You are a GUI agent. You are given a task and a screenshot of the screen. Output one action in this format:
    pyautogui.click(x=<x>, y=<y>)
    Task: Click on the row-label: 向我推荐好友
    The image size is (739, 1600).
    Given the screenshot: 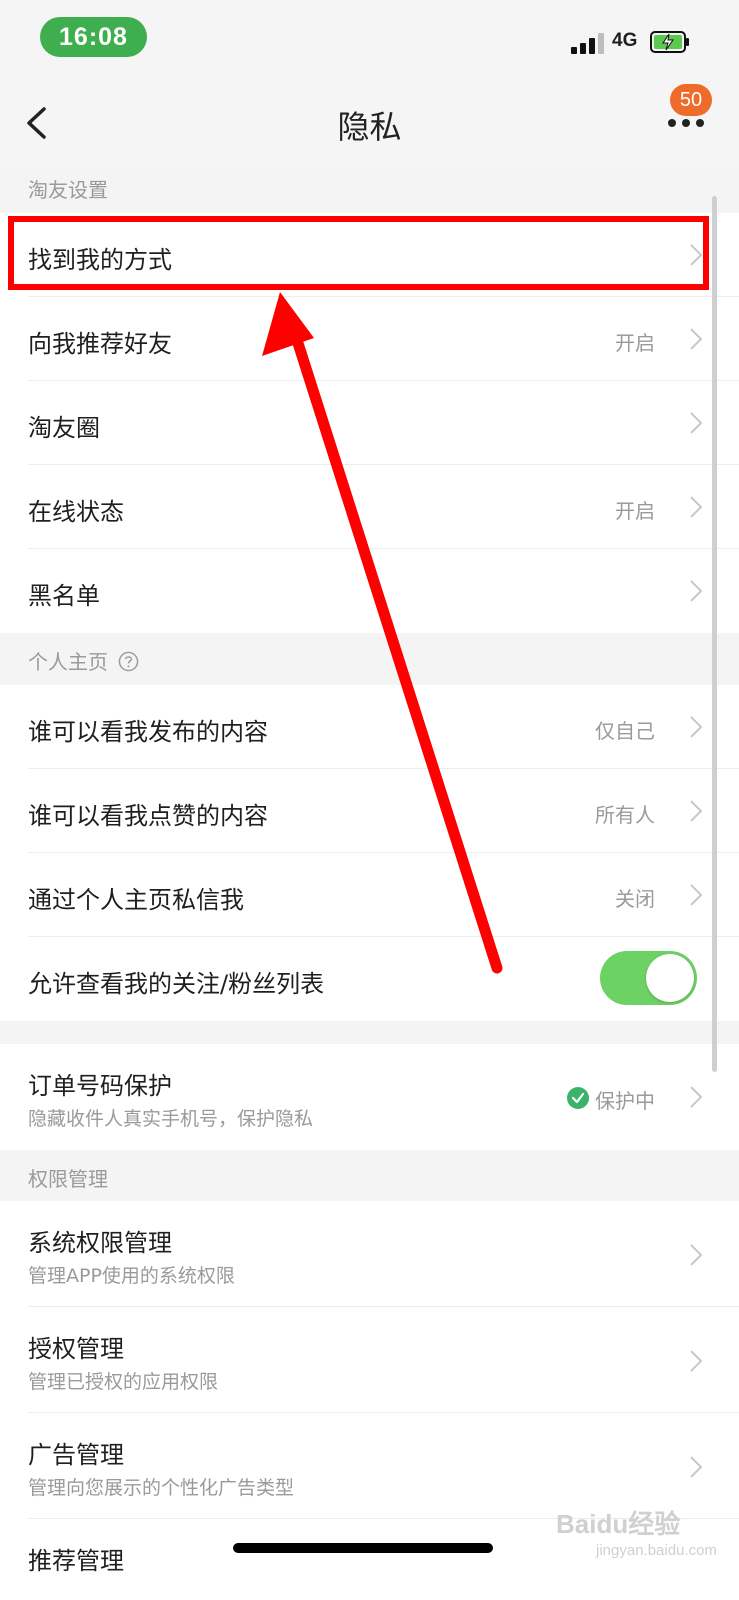 What is the action you would take?
    pyautogui.click(x=100, y=344)
    